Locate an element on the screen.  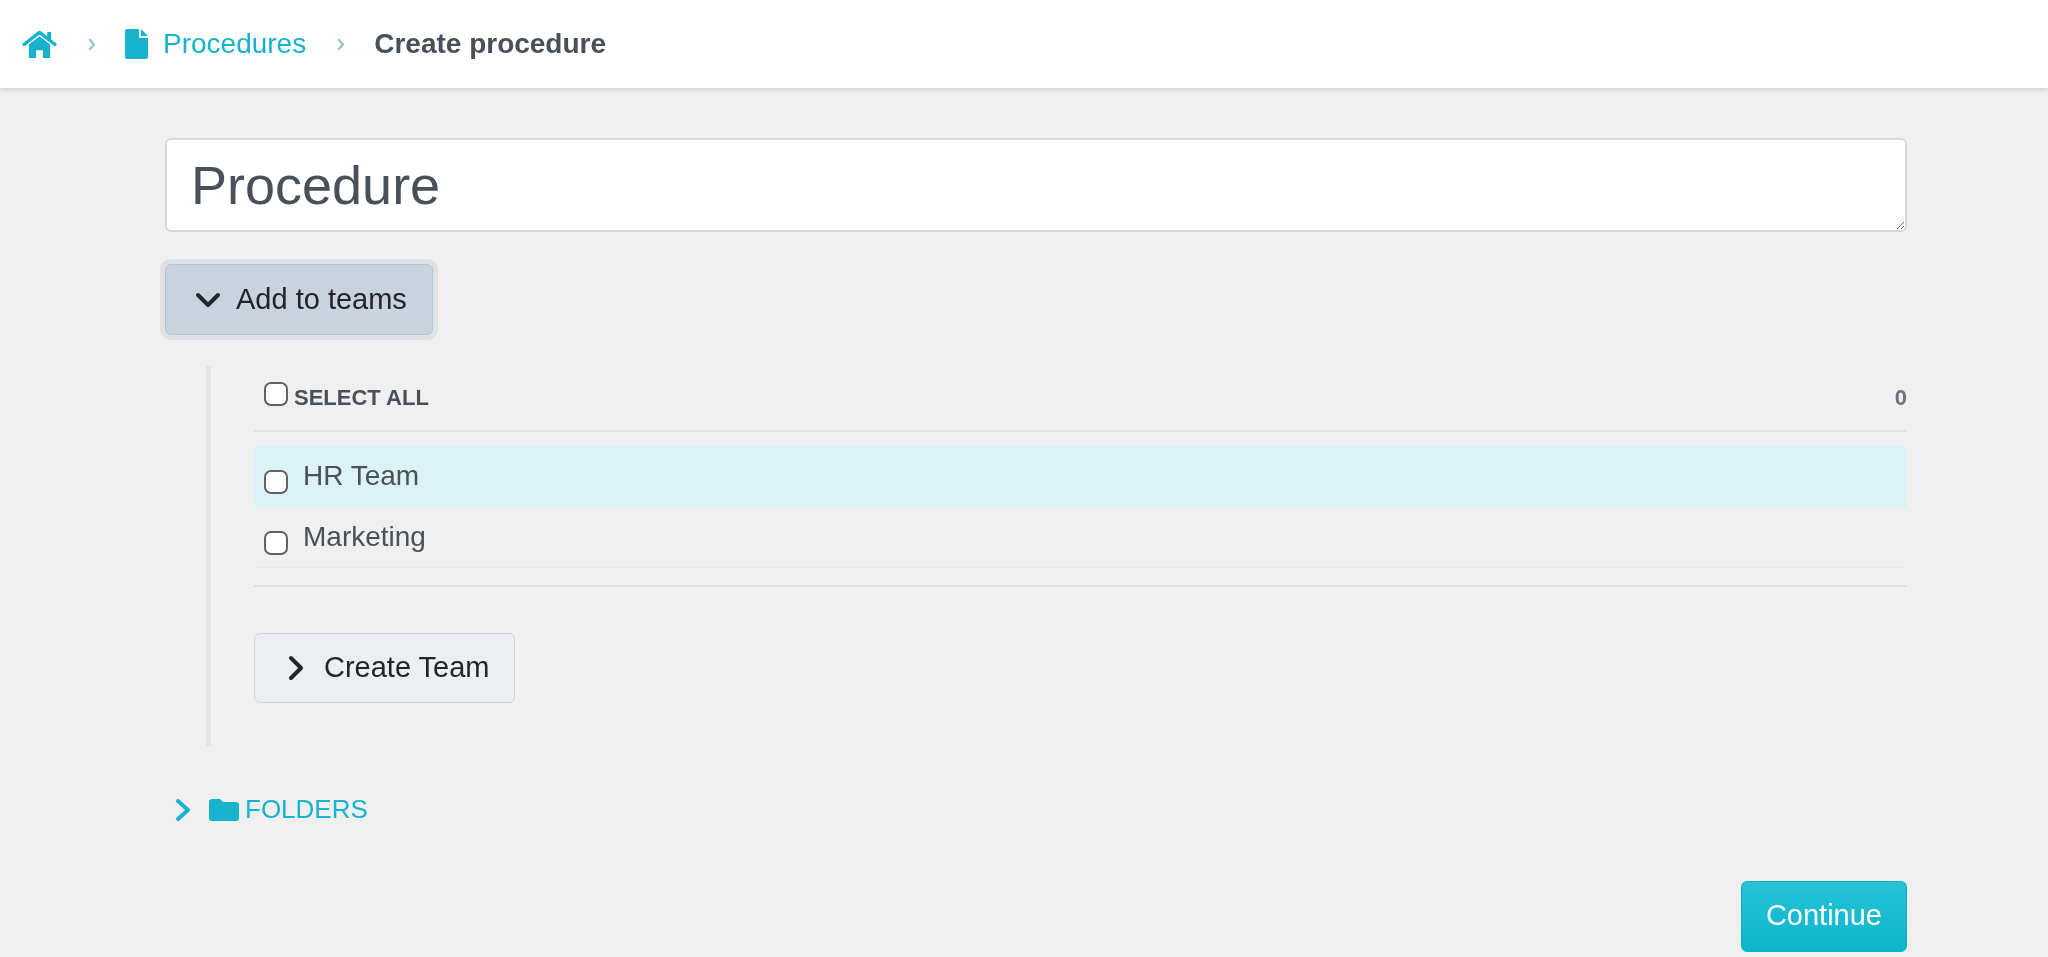
team-name: HR Team is located at coordinates (361, 476).